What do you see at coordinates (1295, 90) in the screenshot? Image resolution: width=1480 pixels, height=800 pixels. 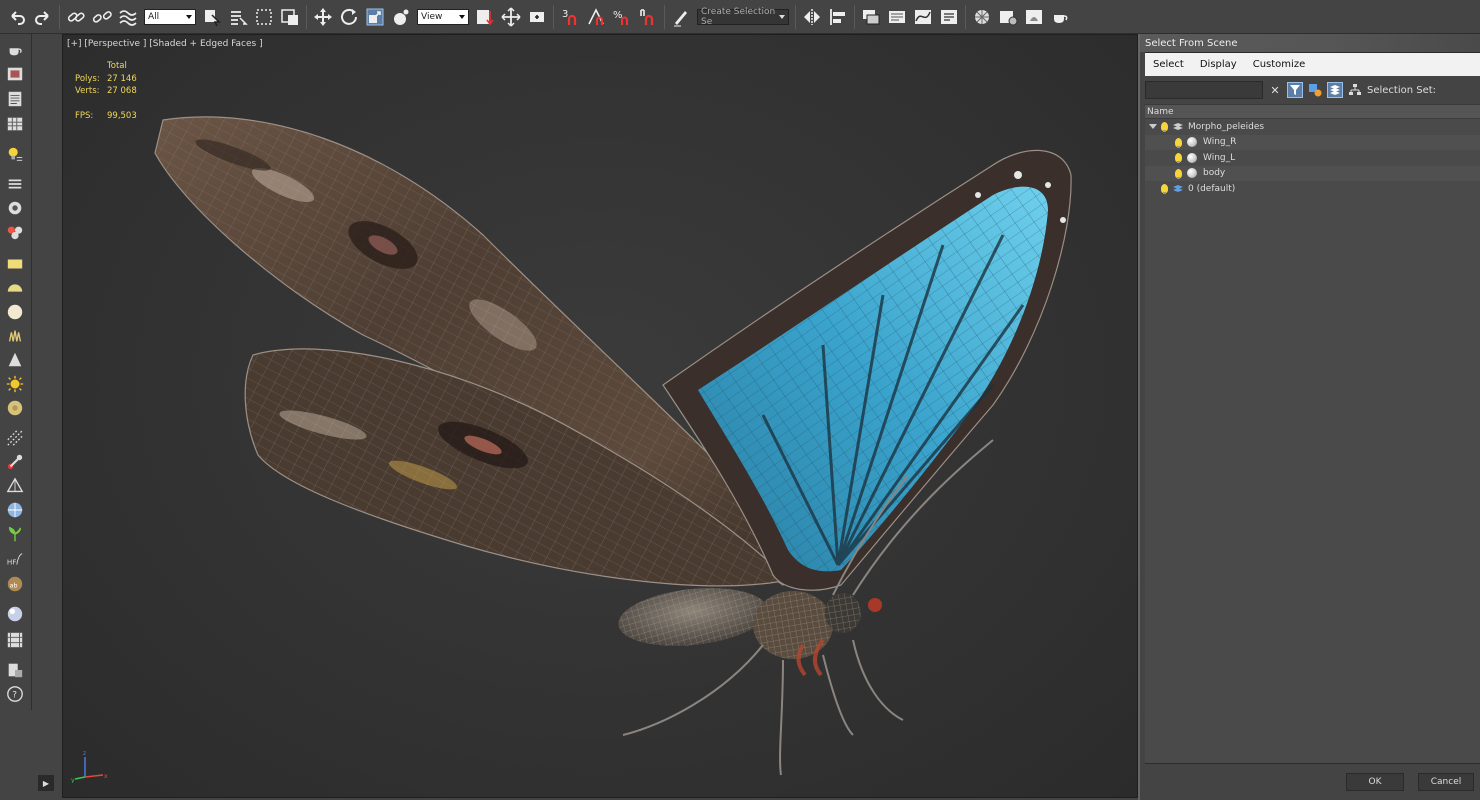 I see `filter-icon` at bounding box center [1295, 90].